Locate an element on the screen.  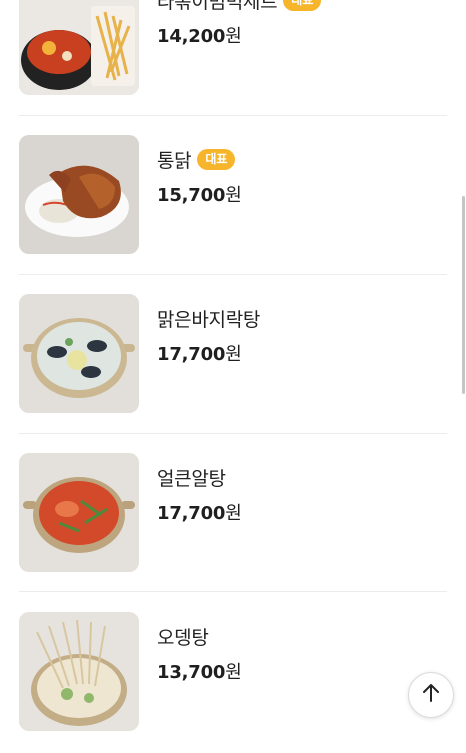
menu-item-name-row: 통닭 대표 is located at coordinates (196, 159).